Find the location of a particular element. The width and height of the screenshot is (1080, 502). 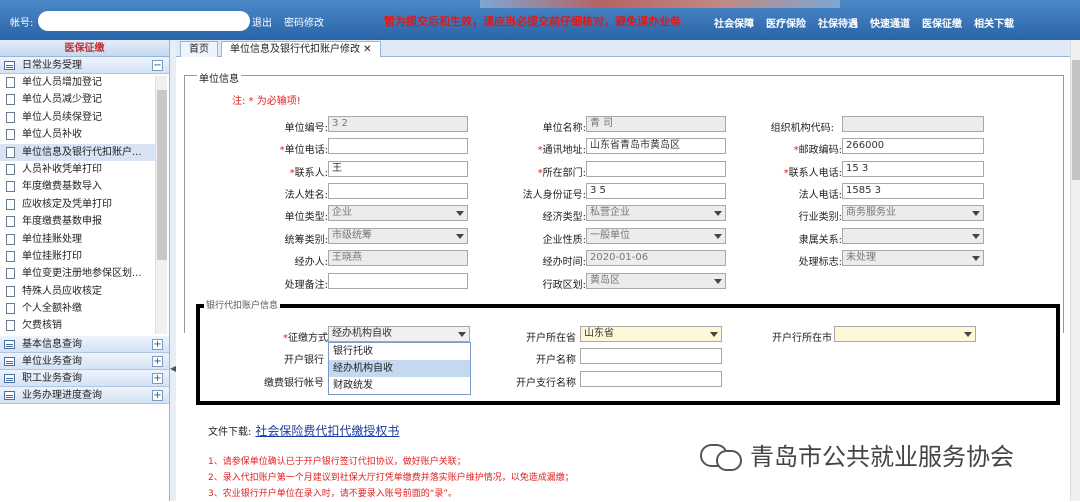

menu-item-label: 应收核定及凭单打印 is located at coordinates (67, 204).